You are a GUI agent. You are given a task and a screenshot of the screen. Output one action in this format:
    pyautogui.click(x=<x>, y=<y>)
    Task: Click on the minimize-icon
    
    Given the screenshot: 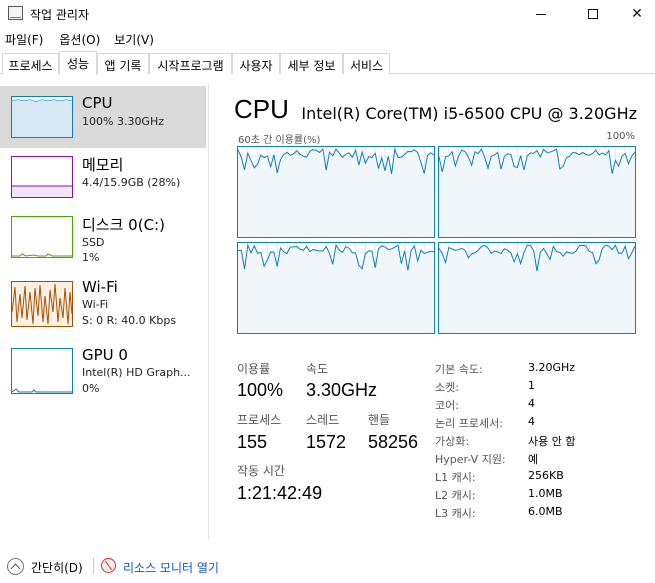 What is the action you would take?
    pyautogui.click(x=541, y=14)
    